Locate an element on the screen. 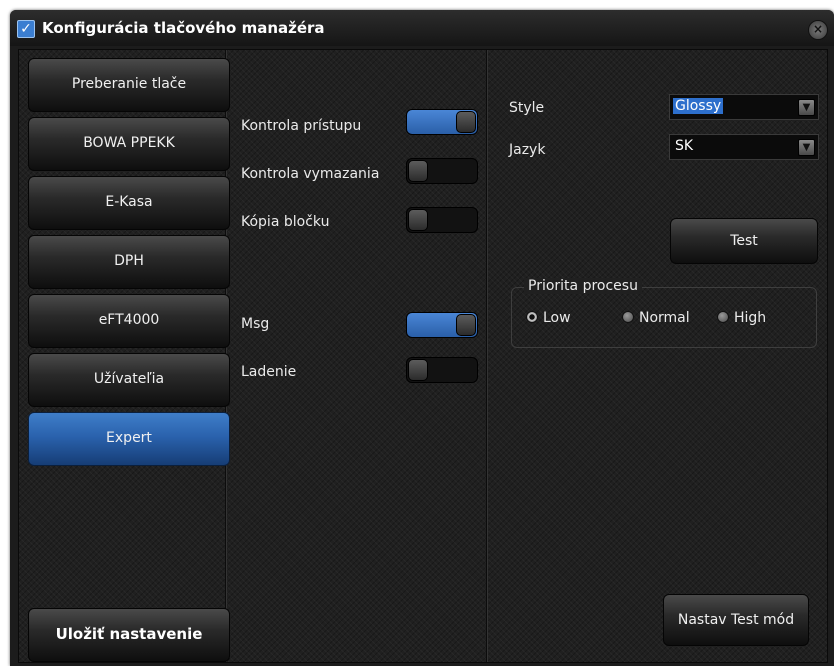 The image size is (834, 666). test-button: Test is located at coordinates (744, 241).